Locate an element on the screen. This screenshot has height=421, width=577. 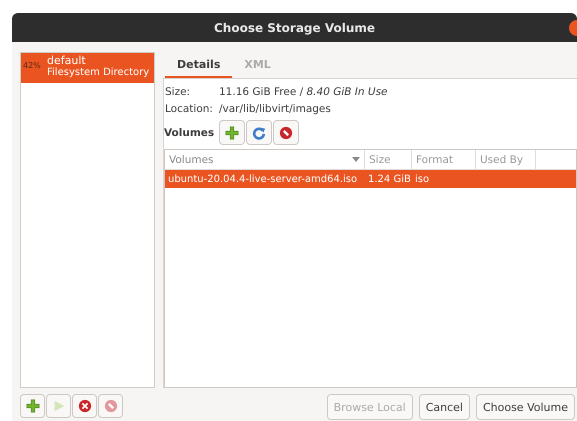
refresh-button is located at coordinates (259, 132).